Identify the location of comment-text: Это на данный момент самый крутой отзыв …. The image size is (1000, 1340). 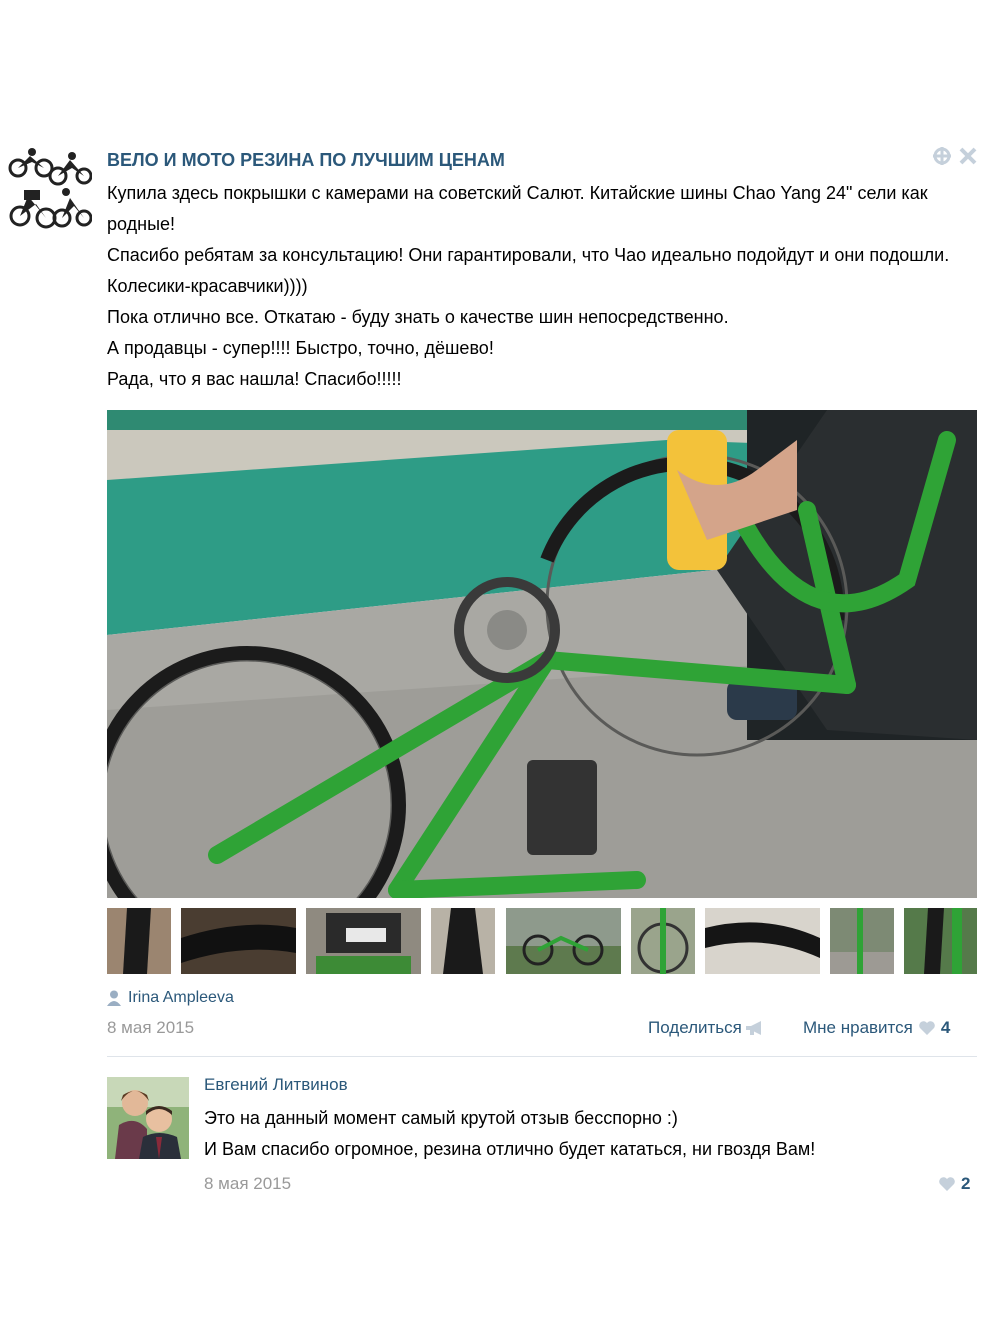
(589, 1134).